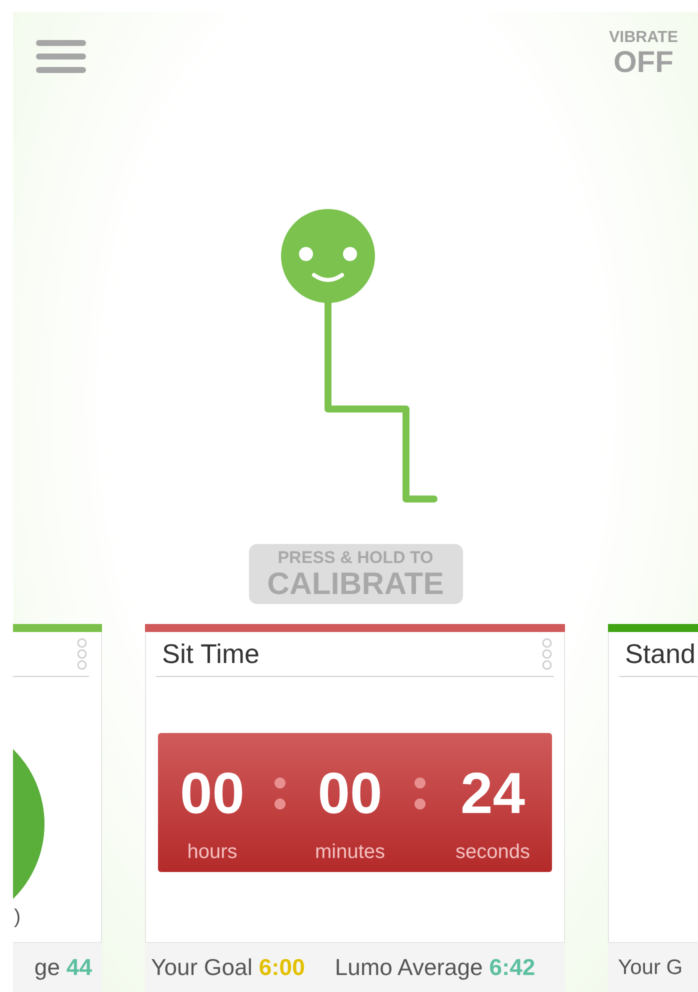 The image size is (698, 992). I want to click on card-title: Sit Time, so click(210, 654).